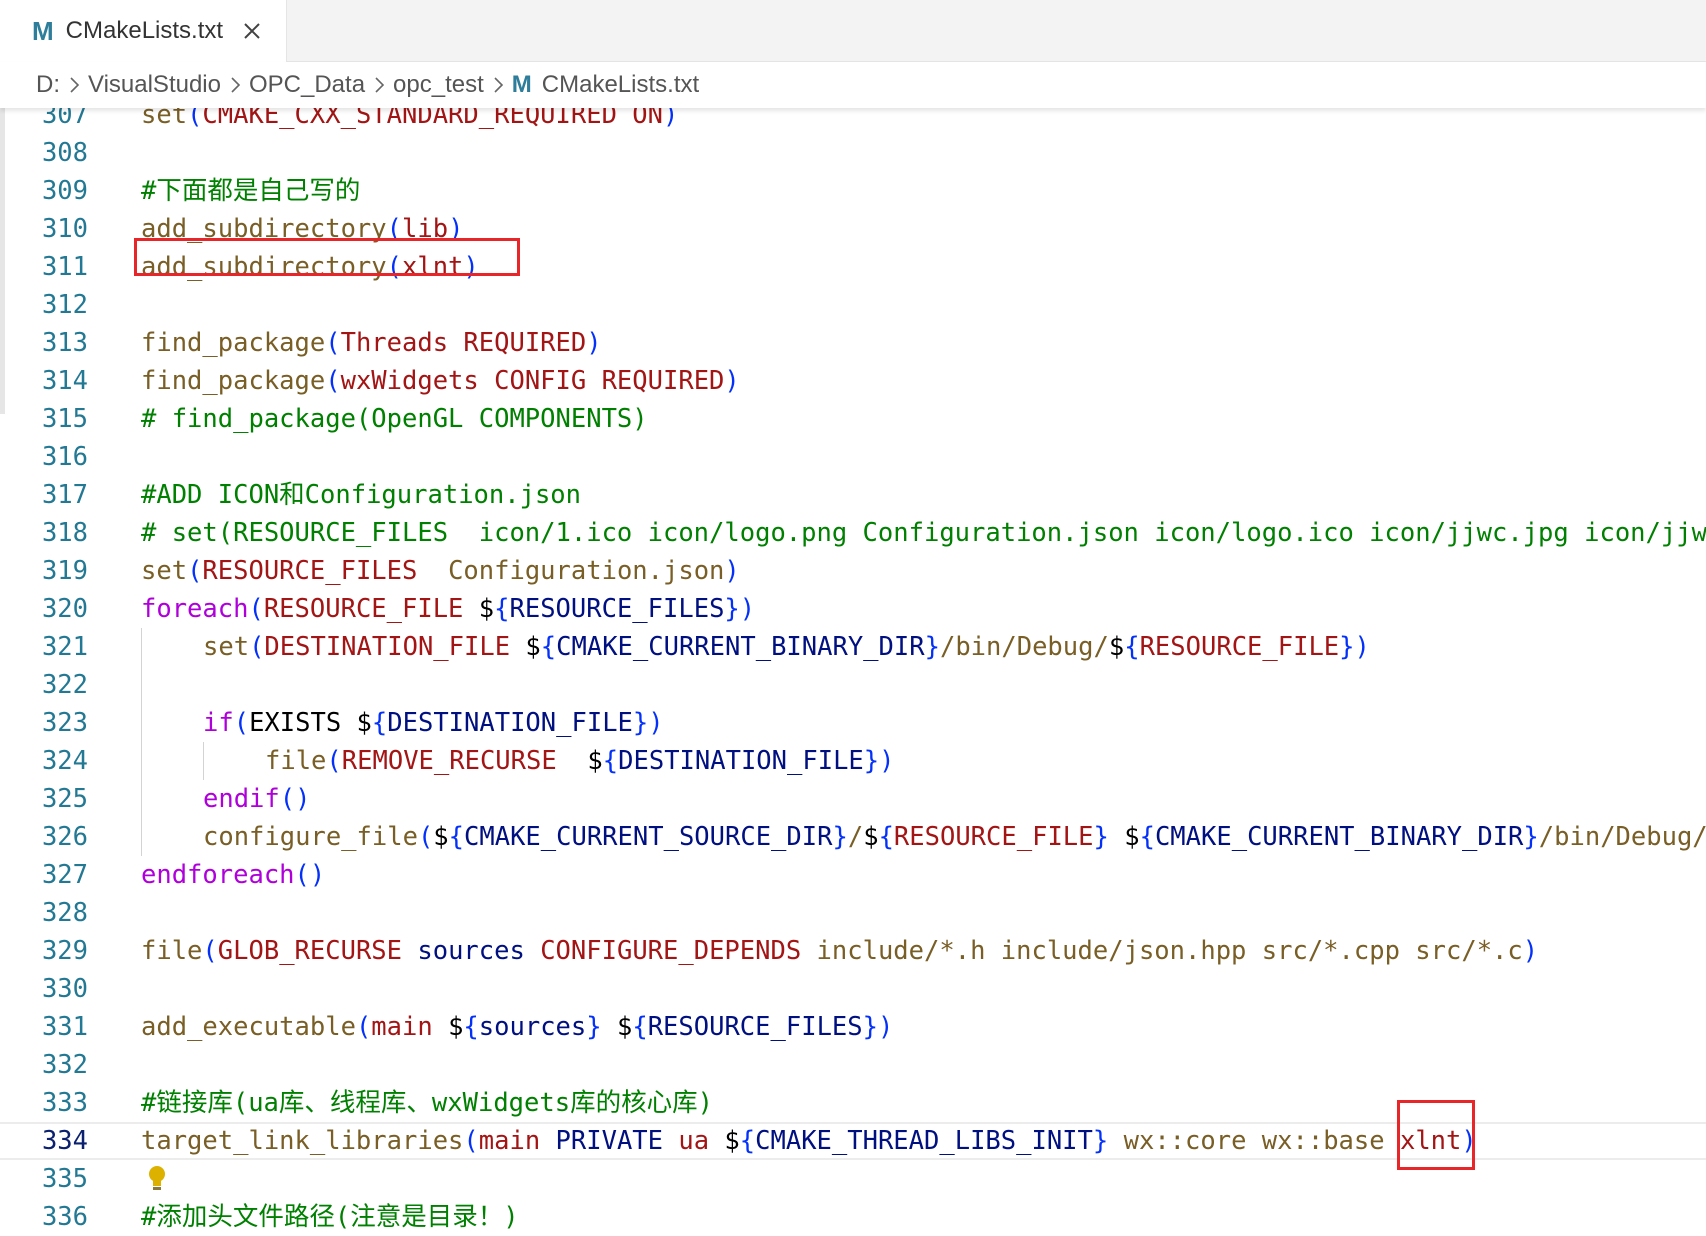 This screenshot has height=1236, width=1706. Describe the element at coordinates (853, 989) in the screenshot. I see `code-line: 330` at that location.